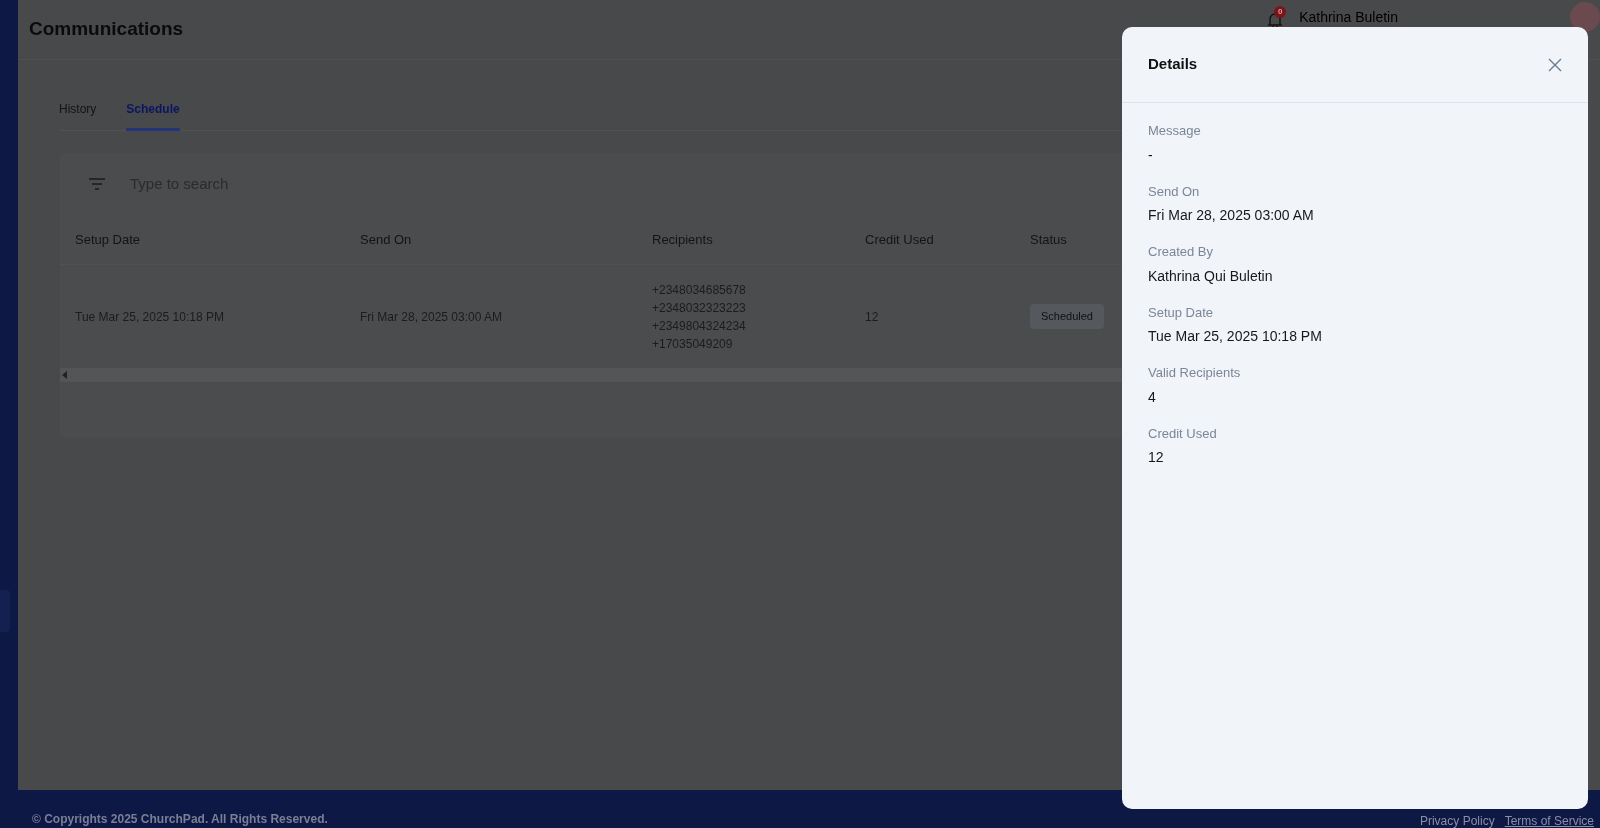  Describe the element at coordinates (1195, 373) in the screenshot. I see `field-label: Valid Recipients` at that location.